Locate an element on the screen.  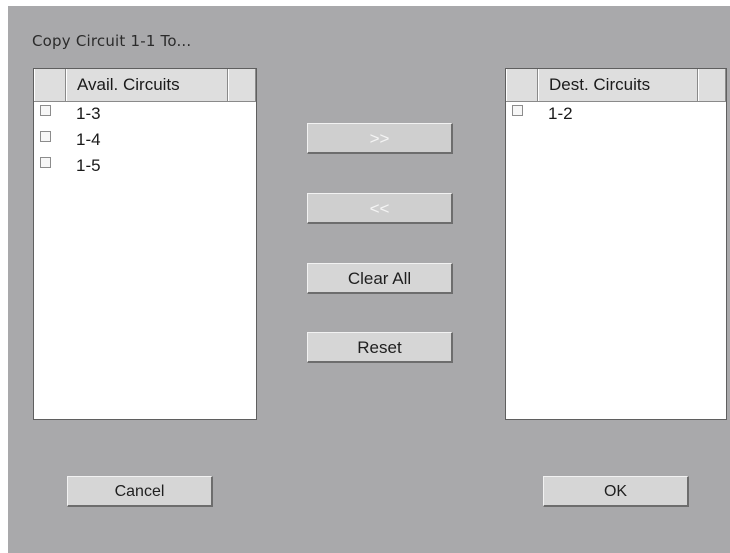
list-item-label: 1-2 is located at coordinates (560, 113).